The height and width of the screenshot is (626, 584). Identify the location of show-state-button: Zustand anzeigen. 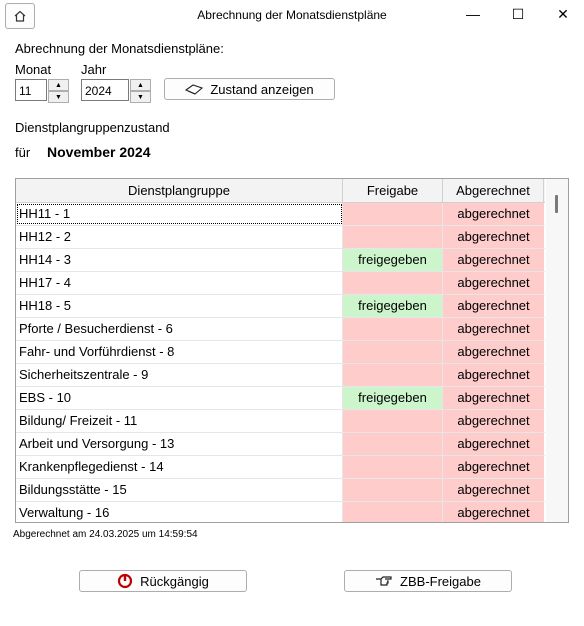
(249, 89).